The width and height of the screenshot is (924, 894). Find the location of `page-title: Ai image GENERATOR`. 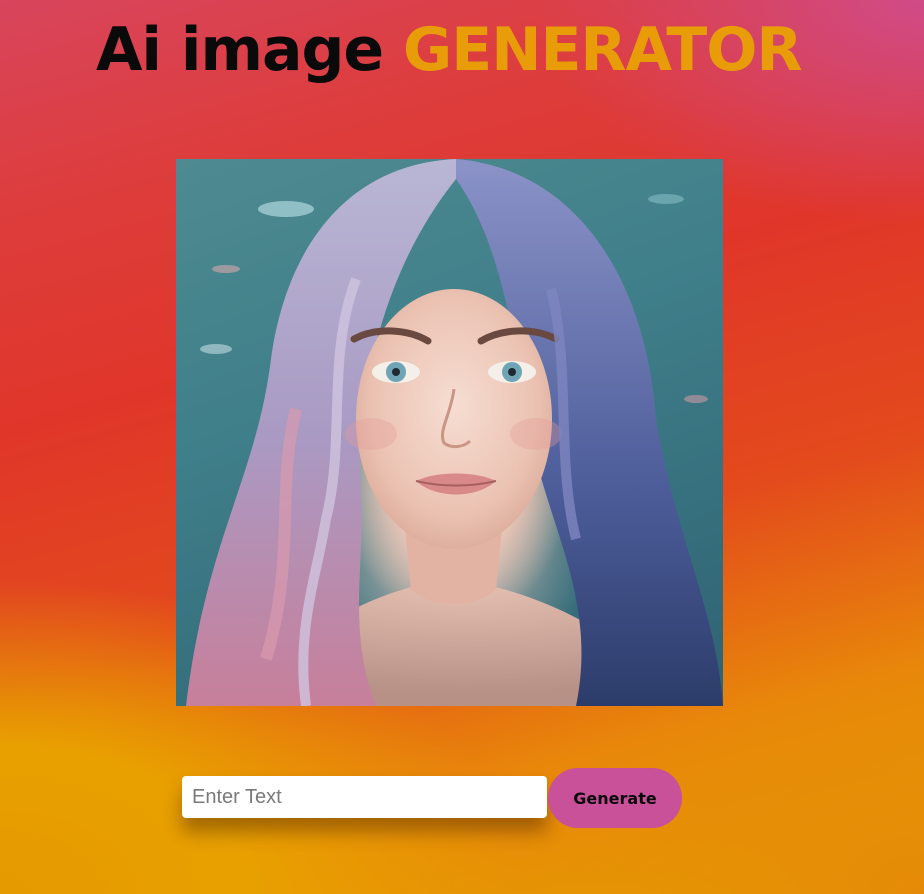

page-title: Ai image GENERATOR is located at coordinates (449, 50).